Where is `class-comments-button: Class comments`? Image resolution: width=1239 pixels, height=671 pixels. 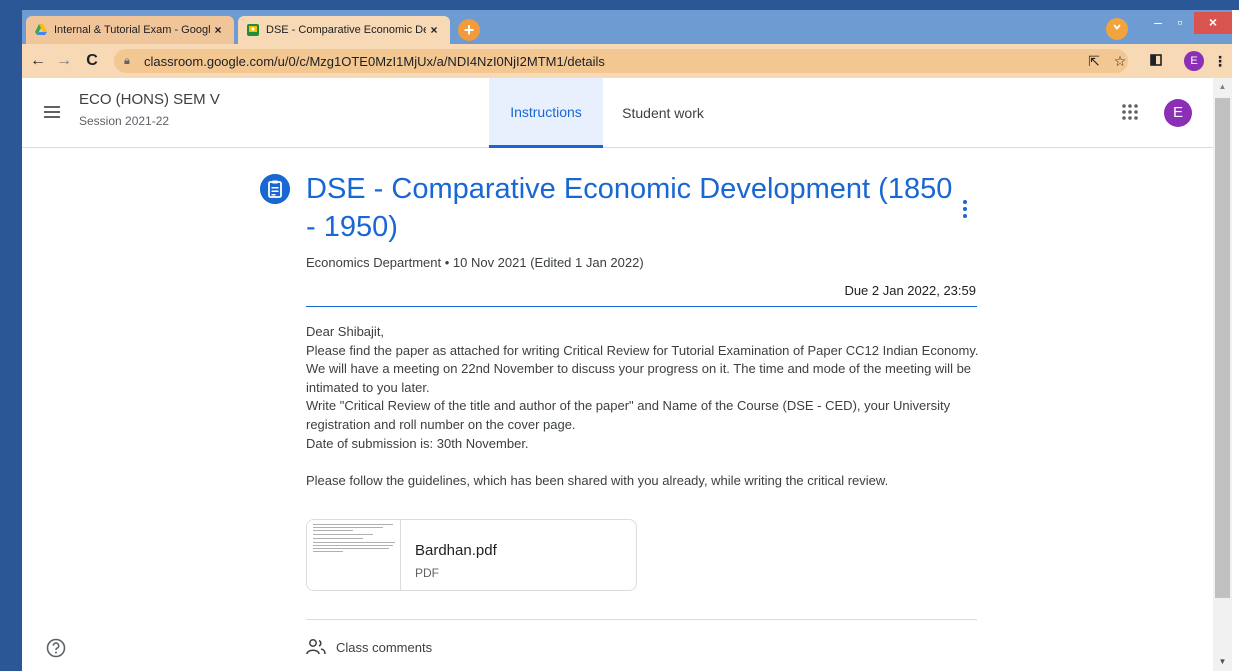
class-comments-button: Class comments is located at coordinates (369, 647).